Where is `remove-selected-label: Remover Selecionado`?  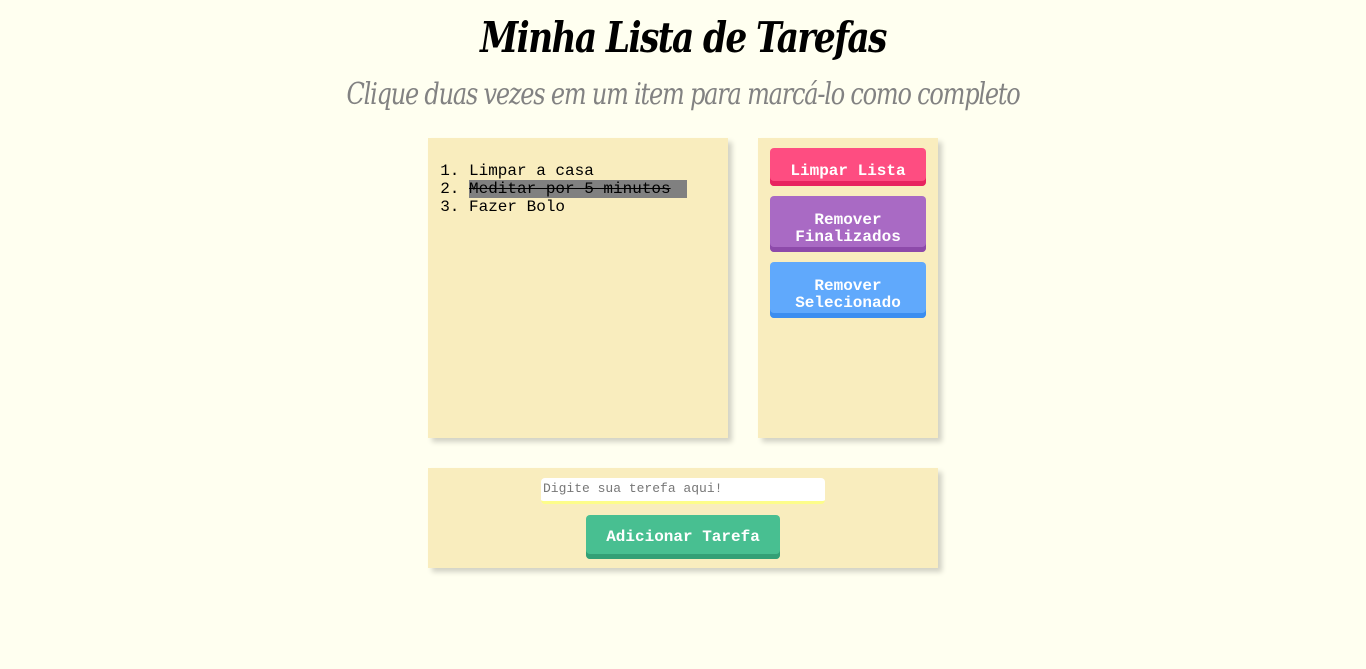 remove-selected-label: Remover Selecionado is located at coordinates (848, 294).